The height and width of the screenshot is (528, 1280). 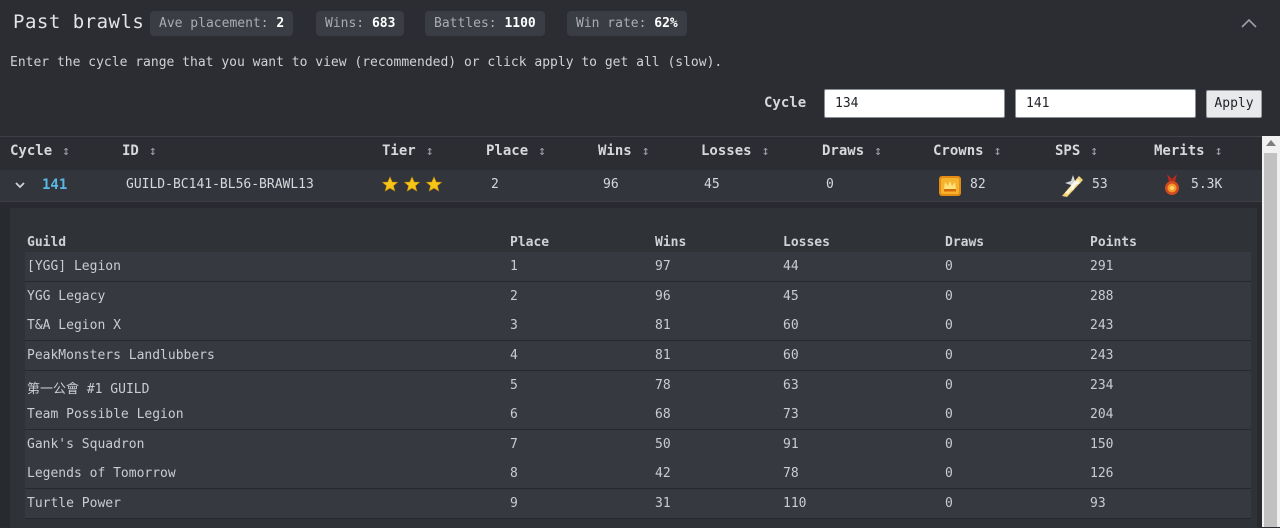 I want to click on row-losses: 45, so click(x=712, y=184).